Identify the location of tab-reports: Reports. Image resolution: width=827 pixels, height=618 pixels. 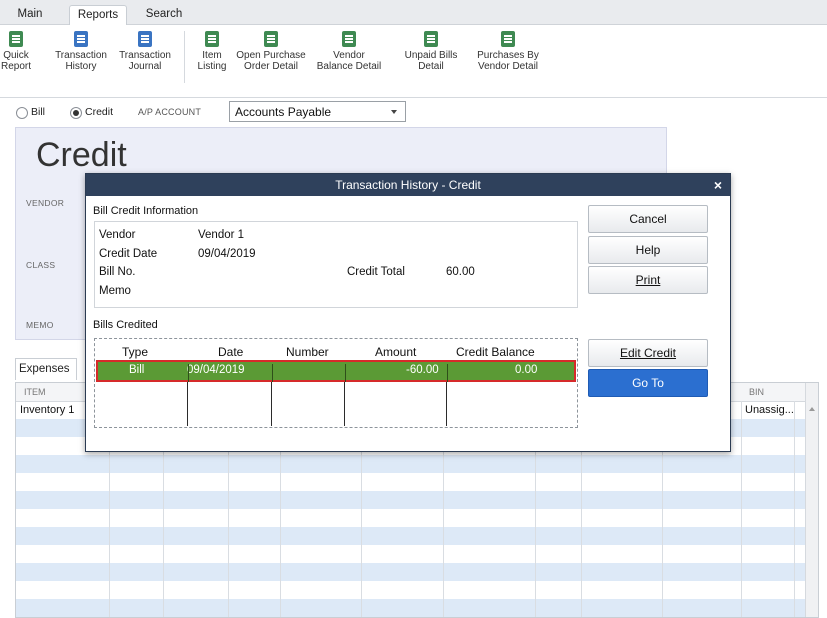
(98, 15).